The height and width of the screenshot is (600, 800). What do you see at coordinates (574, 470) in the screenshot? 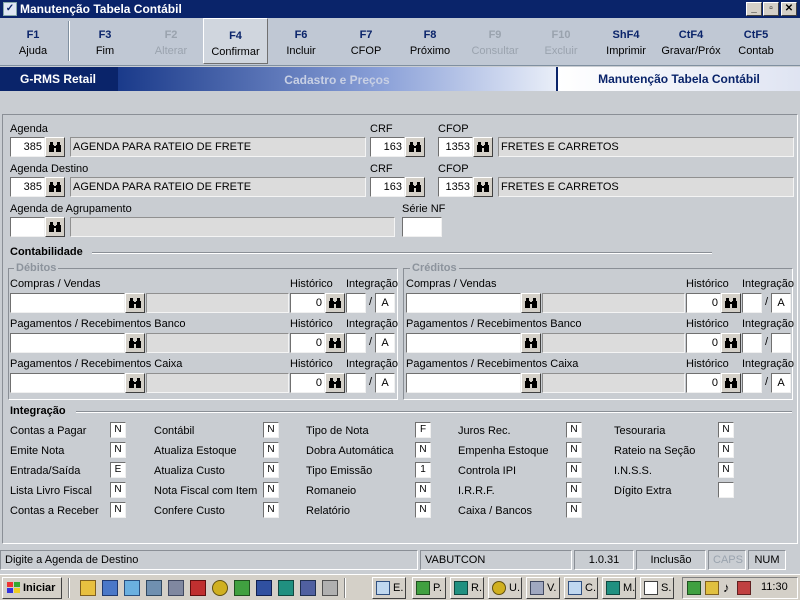
I see `flag-controla-ipi-input: N` at bounding box center [574, 470].